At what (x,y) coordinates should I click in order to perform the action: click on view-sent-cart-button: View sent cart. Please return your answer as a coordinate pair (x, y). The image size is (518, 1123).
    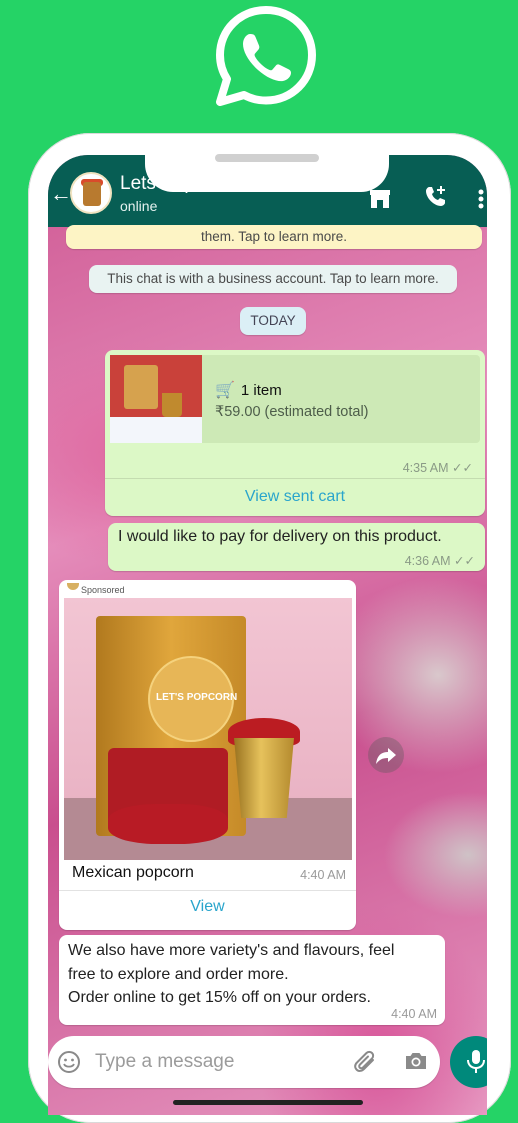
    Looking at the image, I should click on (295, 497).